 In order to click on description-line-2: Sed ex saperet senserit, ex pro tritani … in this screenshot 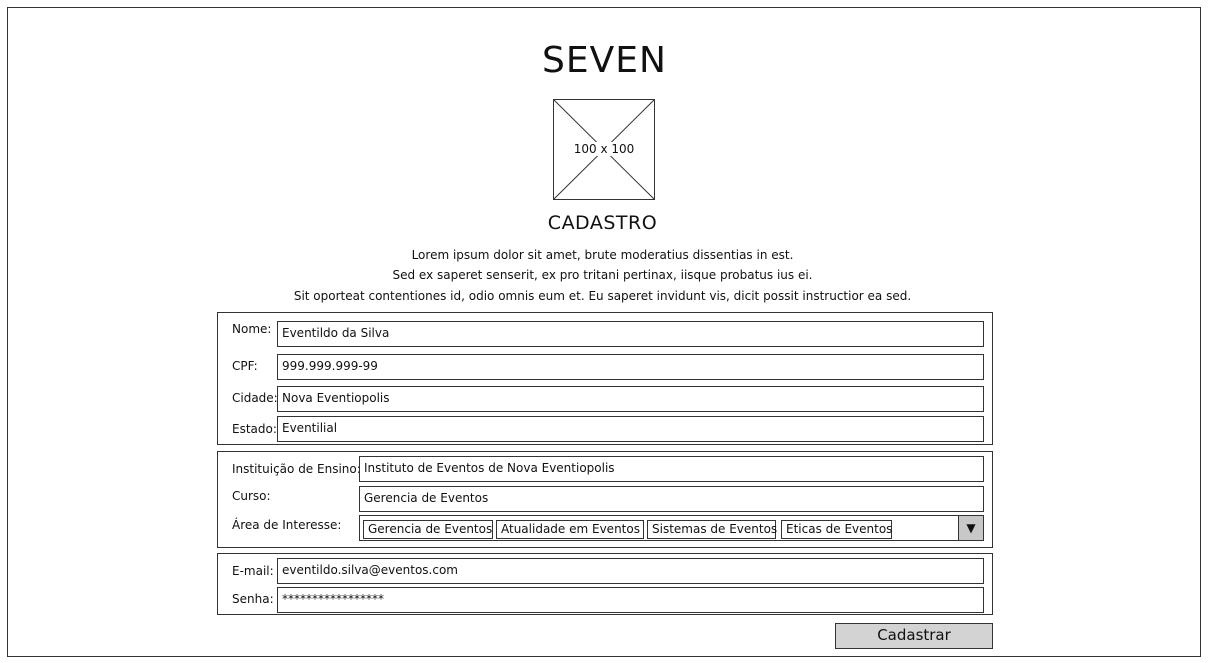, I will do `click(602, 275)`.